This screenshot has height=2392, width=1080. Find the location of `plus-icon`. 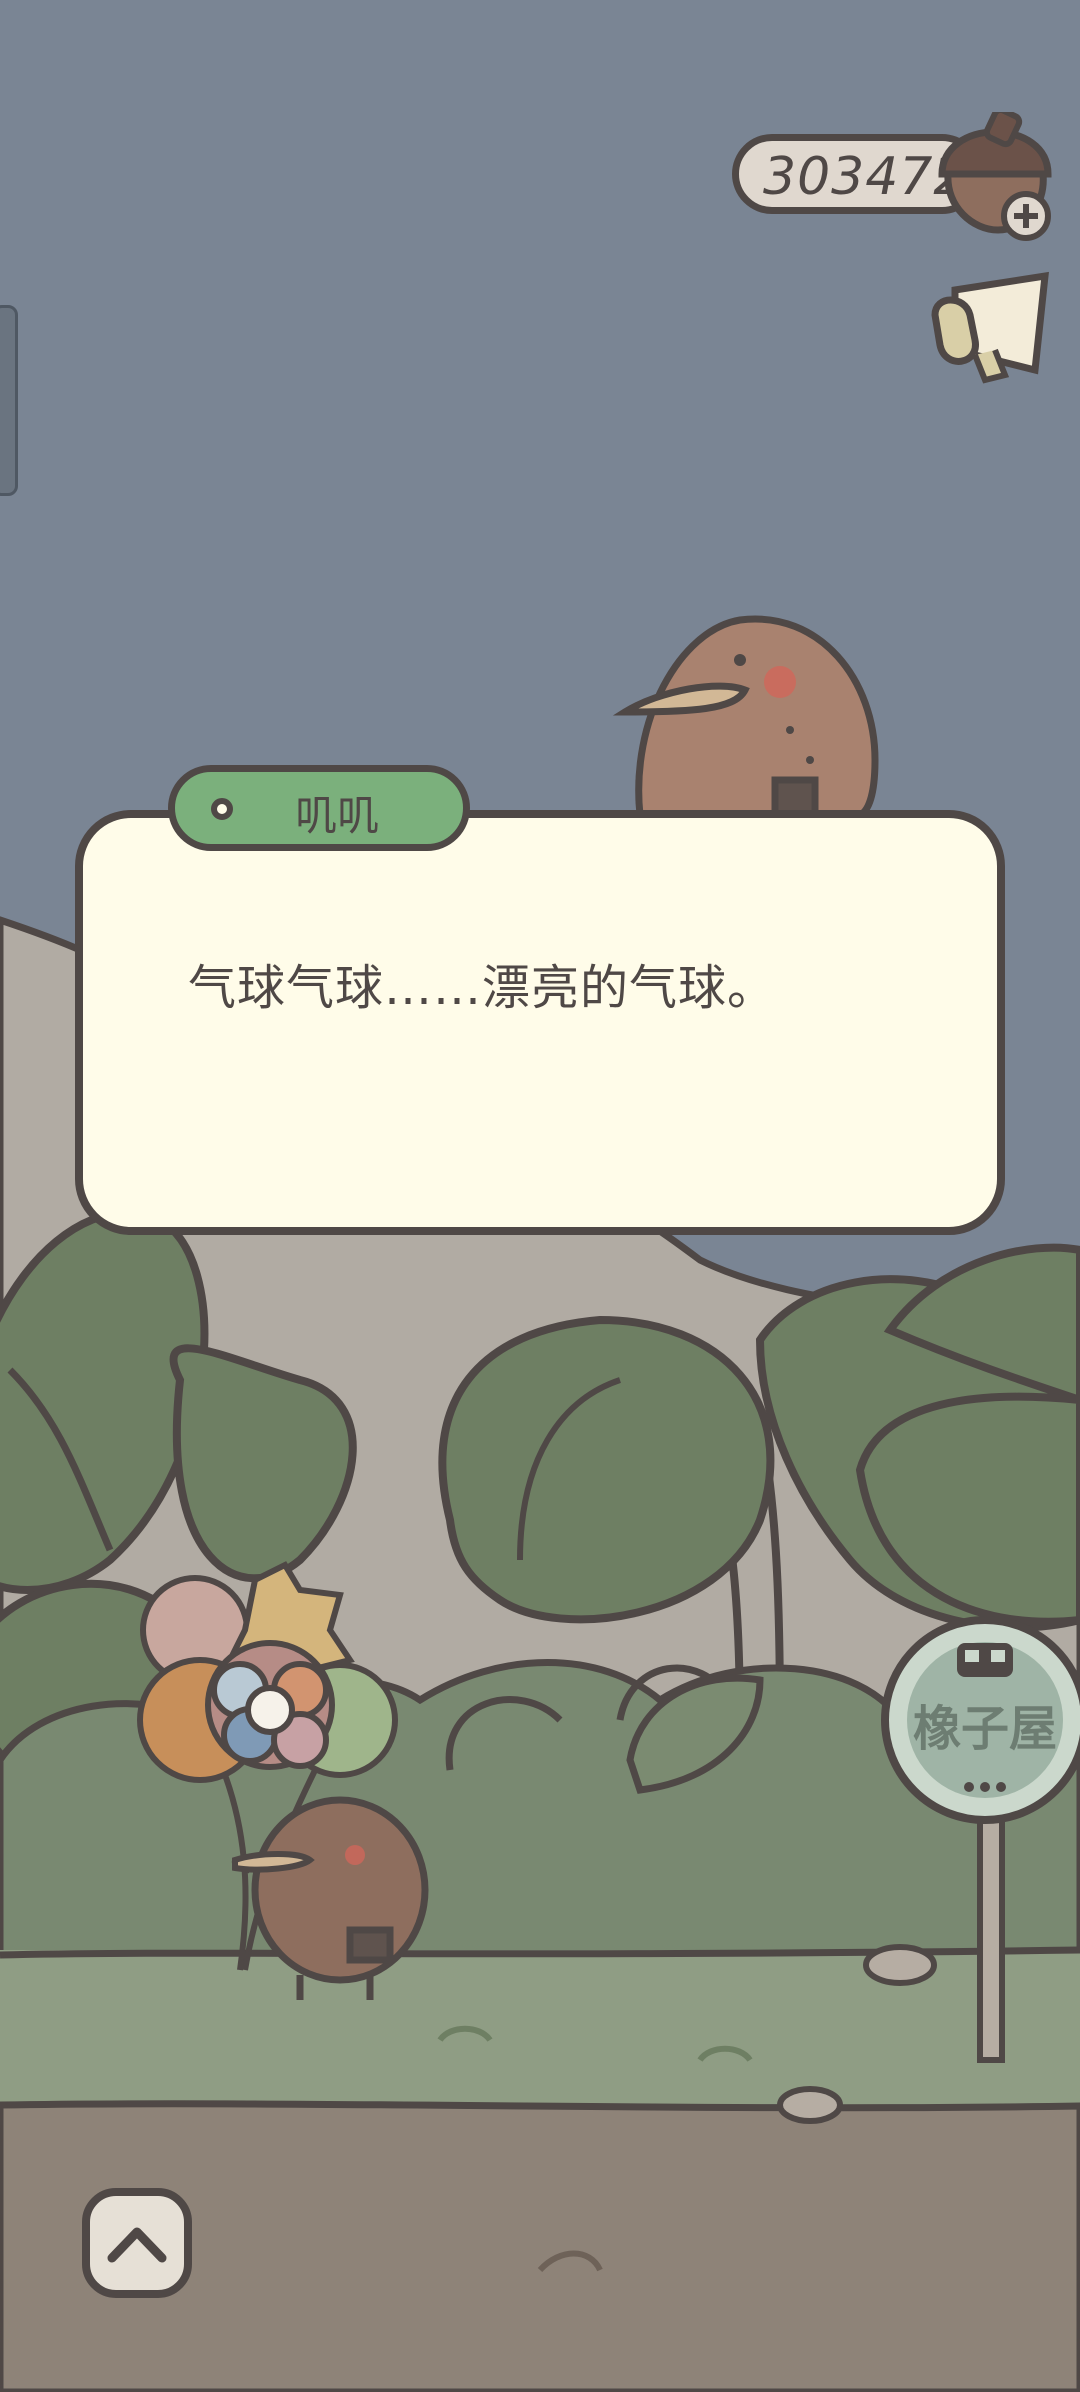

plus-icon is located at coordinates (1026, 216).